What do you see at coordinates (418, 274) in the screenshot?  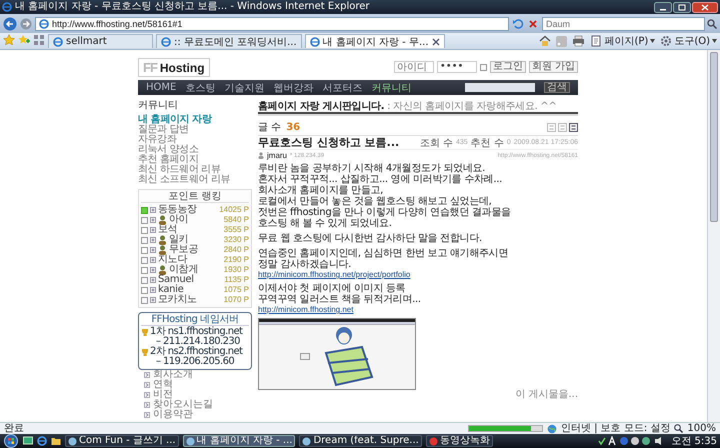 I see `link: http://minicom.ffhosting.net/project/portfolio` at bounding box center [418, 274].